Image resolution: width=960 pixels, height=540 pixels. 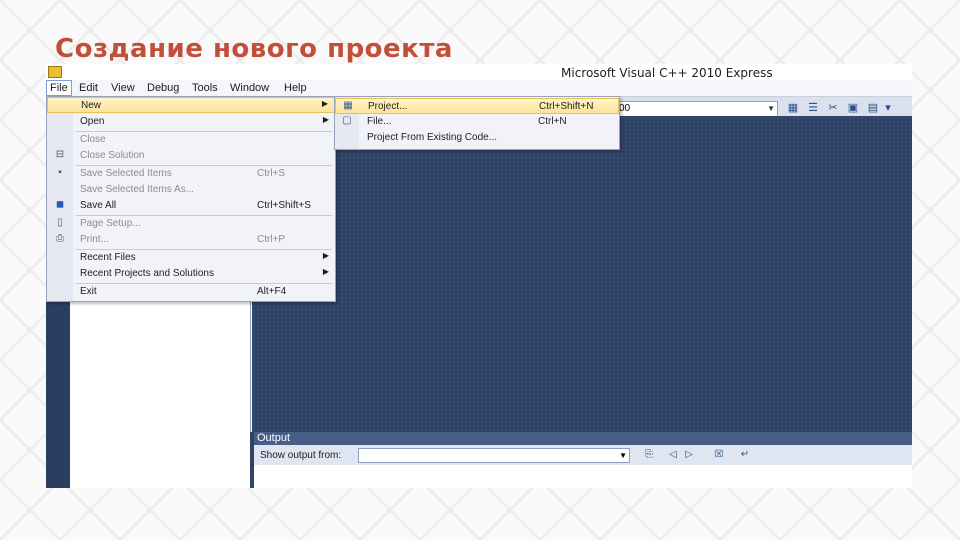 I want to click on show-output-combo: ▼, so click(x=494, y=455).